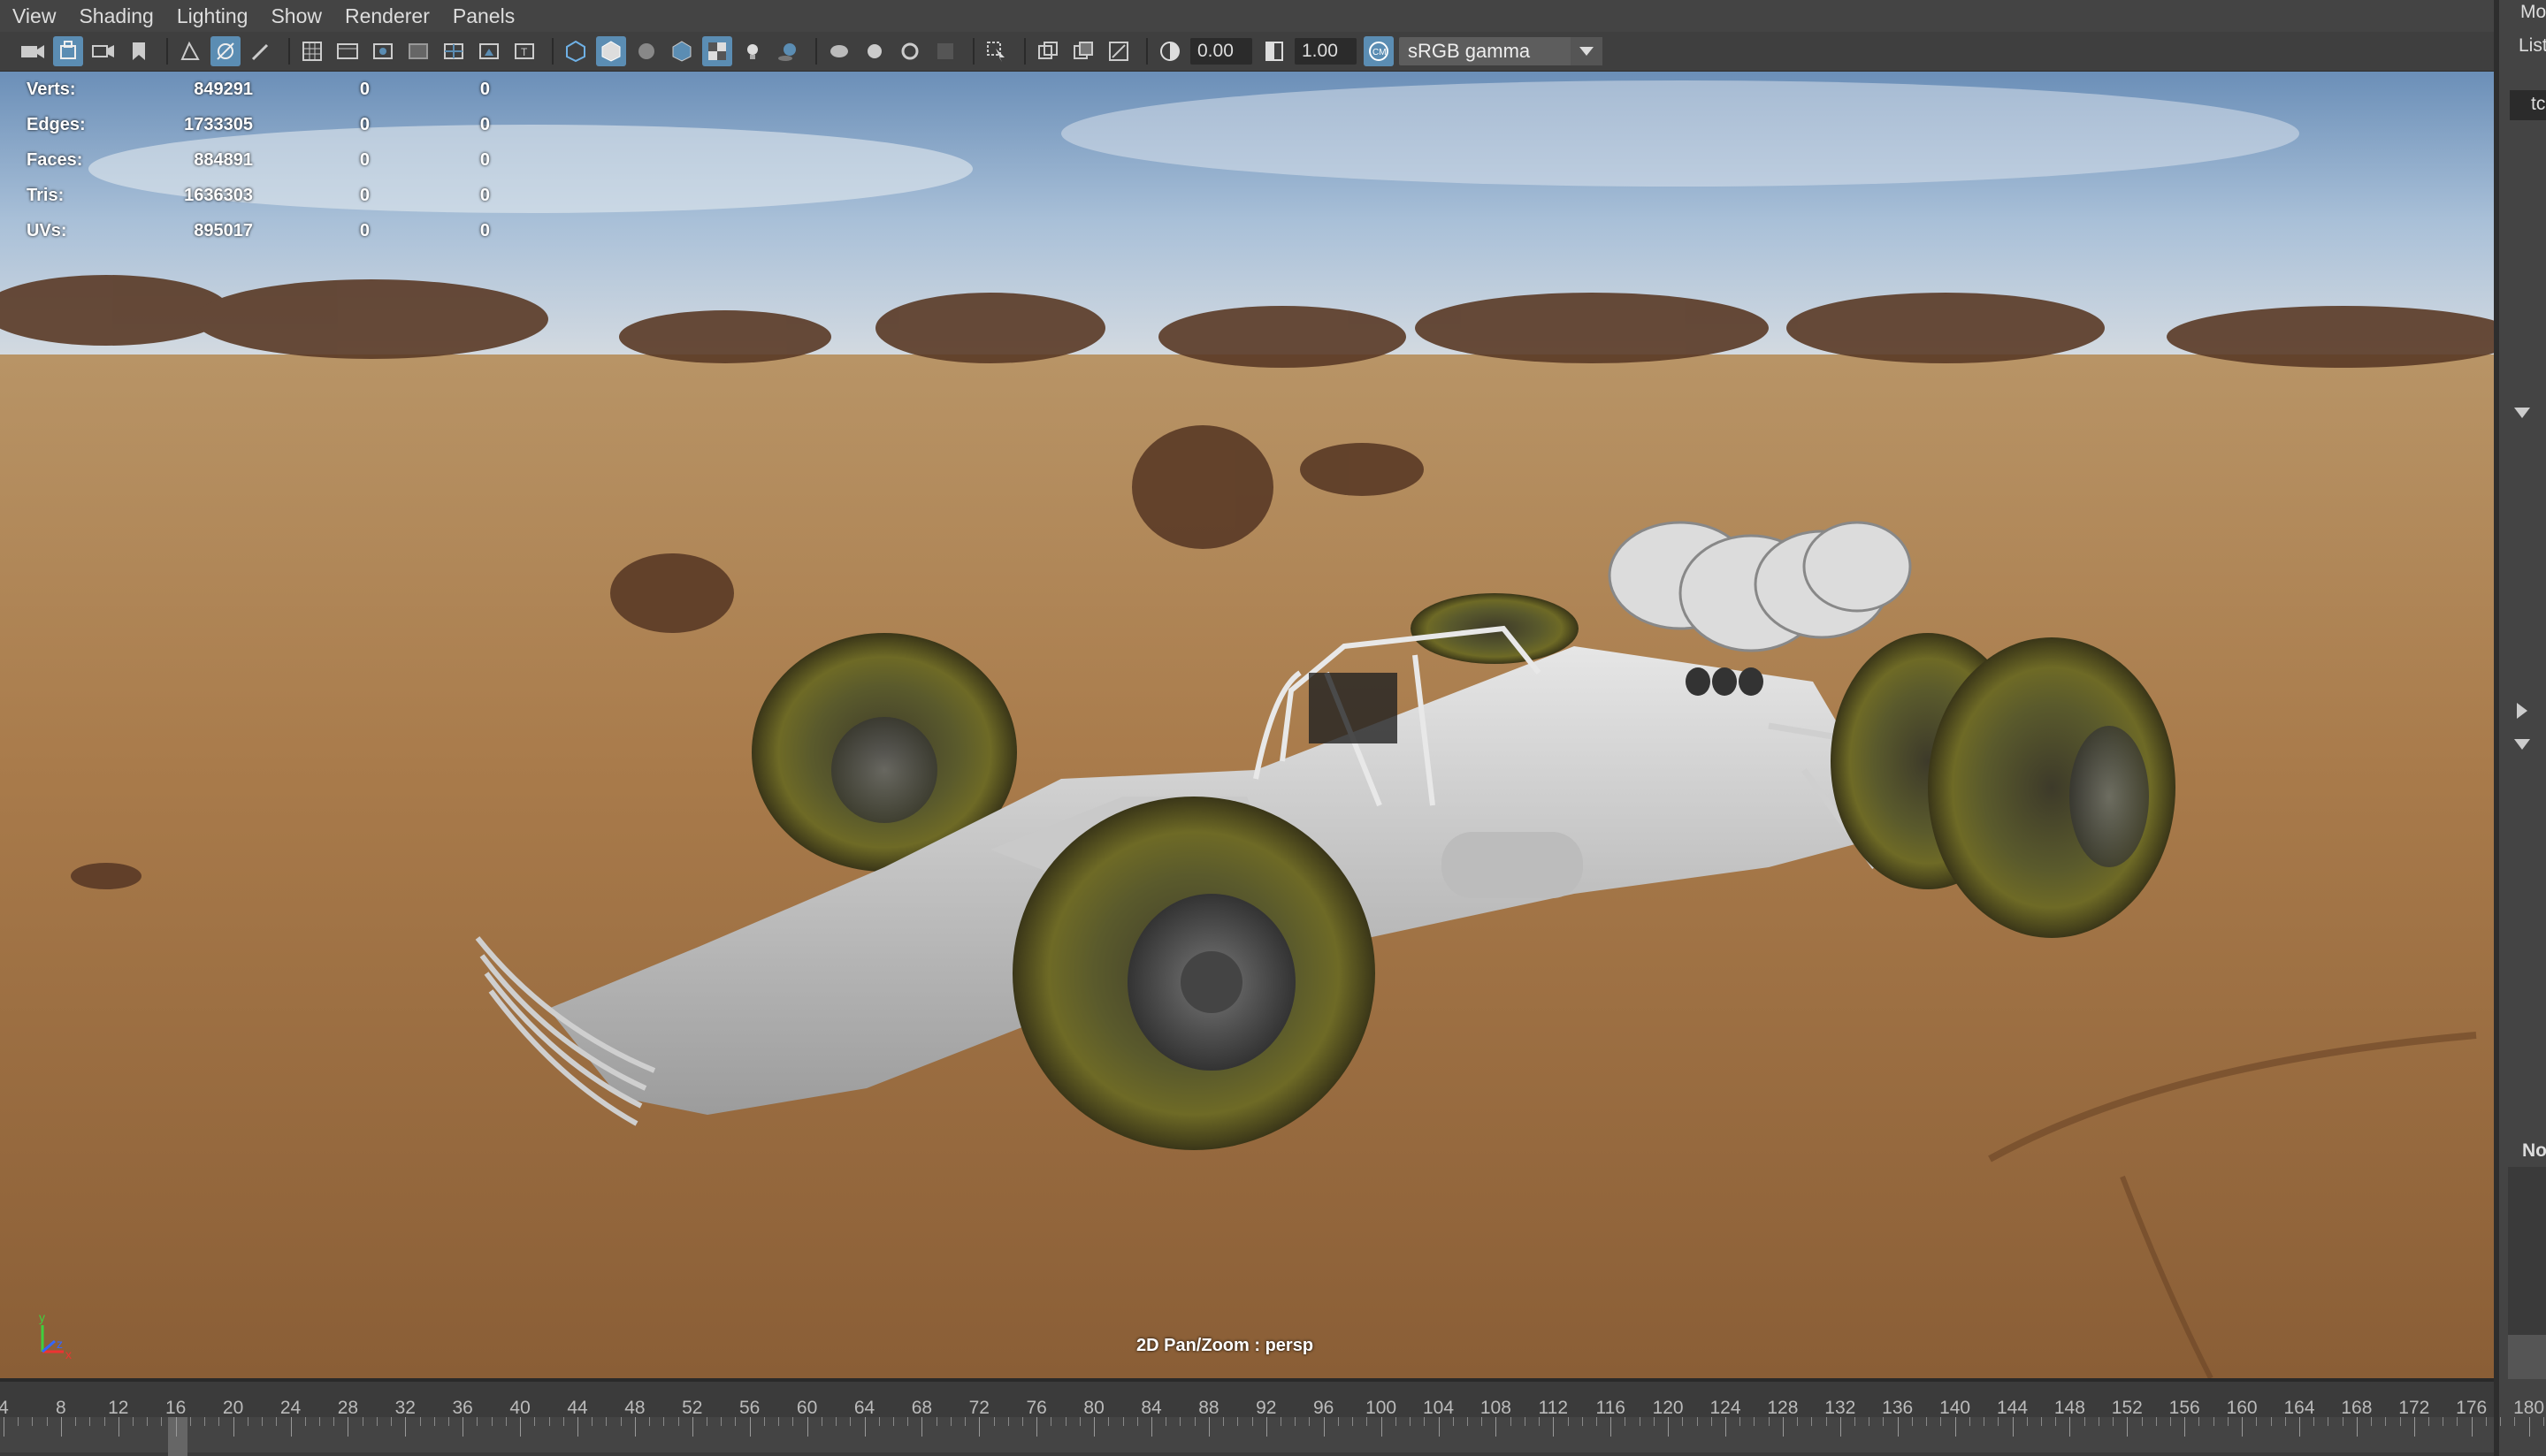 This screenshot has height=1456, width=2546. Describe the element at coordinates (190, 51) in the screenshot. I see `image-plane-icon` at that location.